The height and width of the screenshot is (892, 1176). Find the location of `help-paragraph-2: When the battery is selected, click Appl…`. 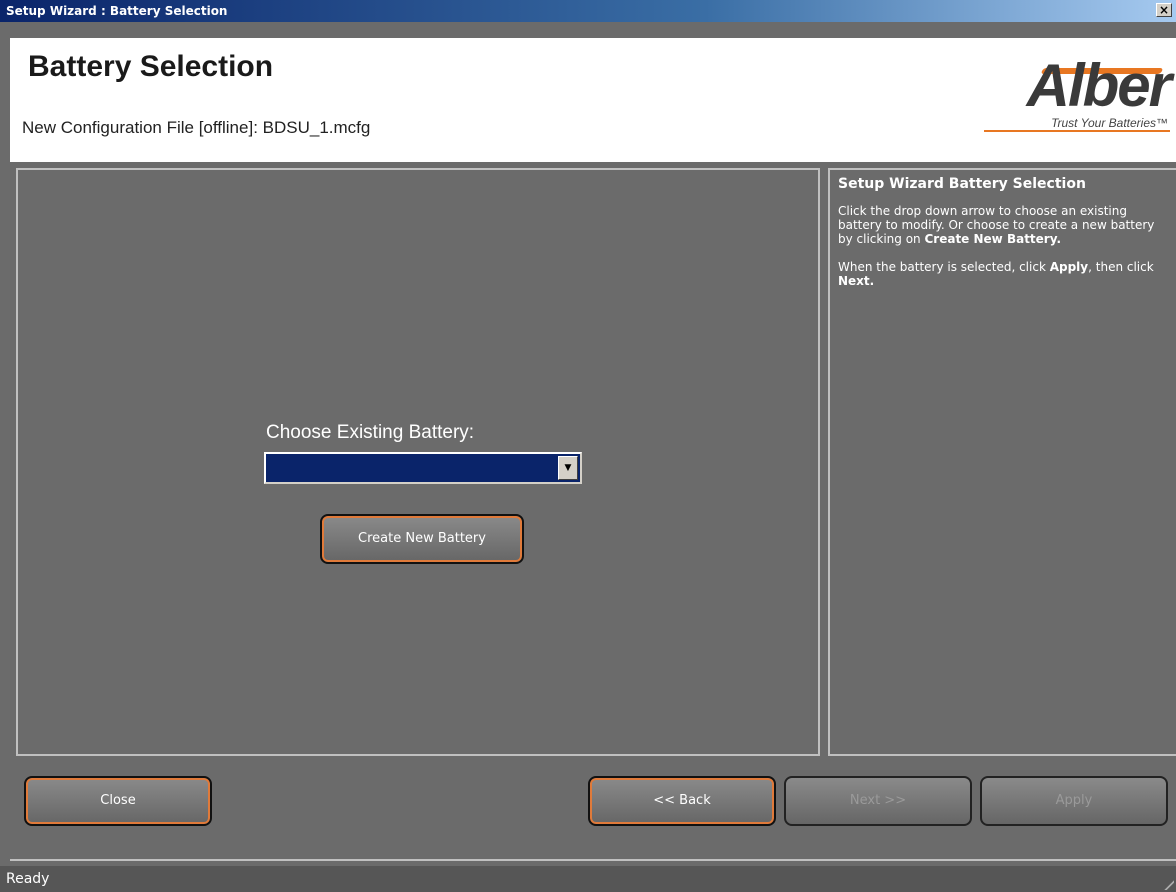

help-paragraph-2: When the battery is selected, click Appl… is located at coordinates (1003, 274).